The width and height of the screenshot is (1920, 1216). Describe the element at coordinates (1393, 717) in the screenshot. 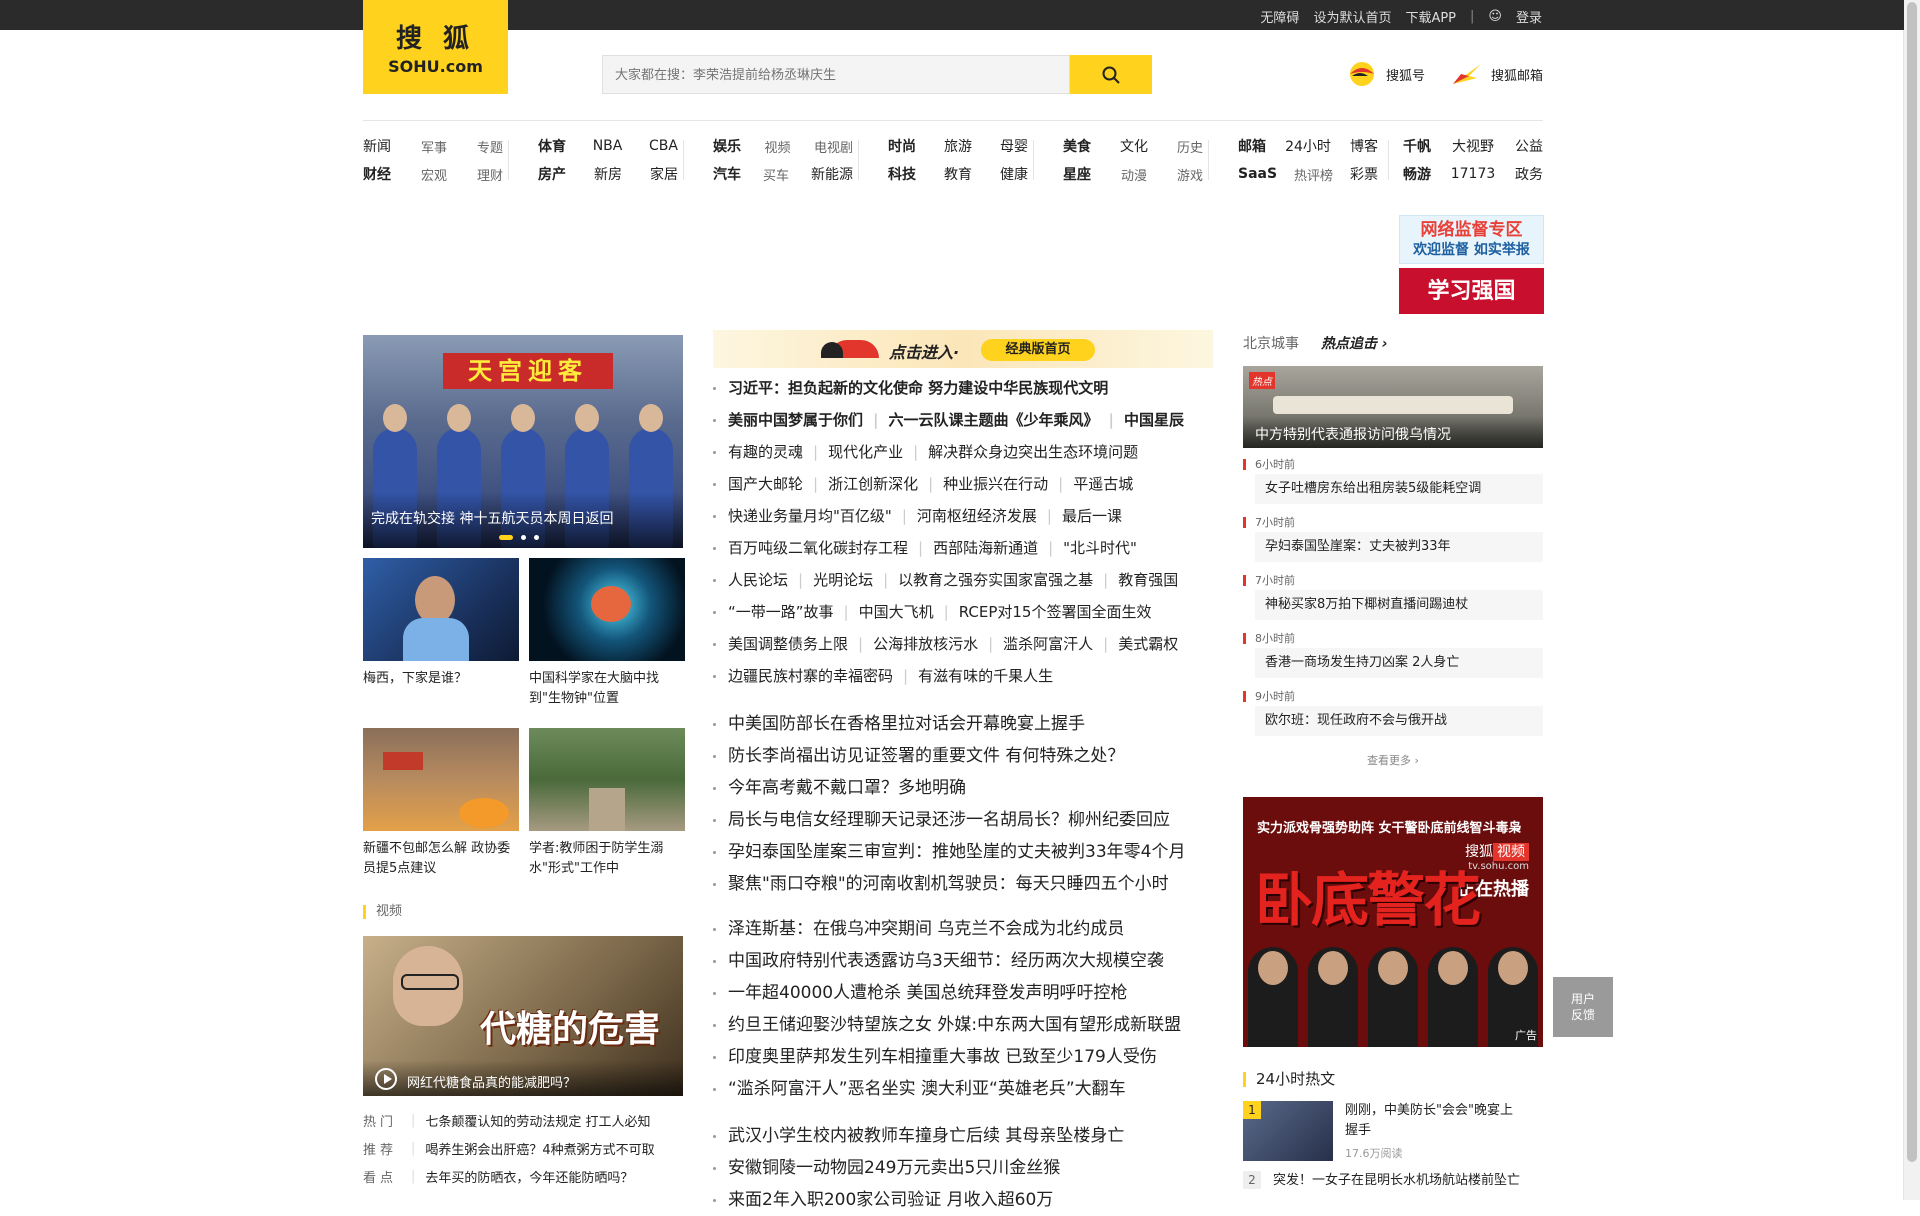

I see `timeline-item: 9小时前 欧尔班：现任政府不会与俄开战` at that location.